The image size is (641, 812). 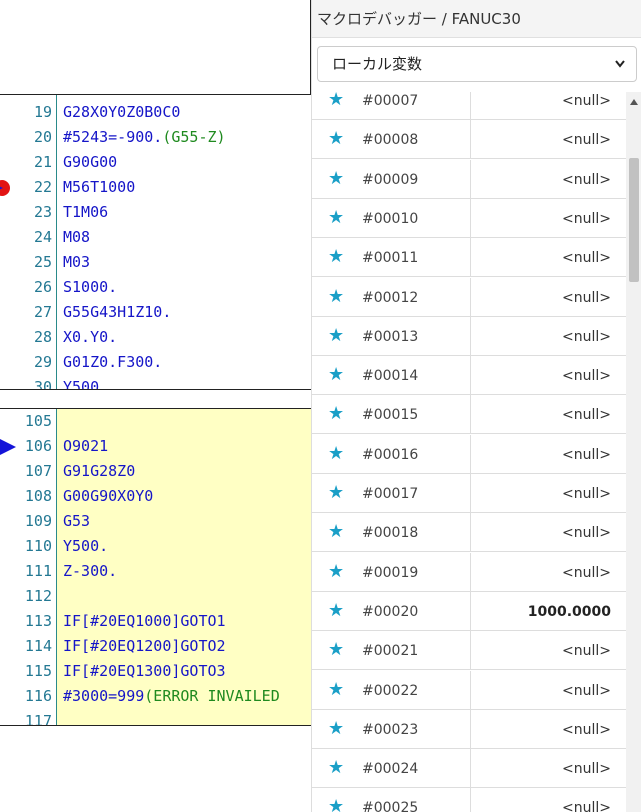 What do you see at coordinates (469, 572) in the screenshot?
I see `variable-row: ★ #00019 <null>` at bounding box center [469, 572].